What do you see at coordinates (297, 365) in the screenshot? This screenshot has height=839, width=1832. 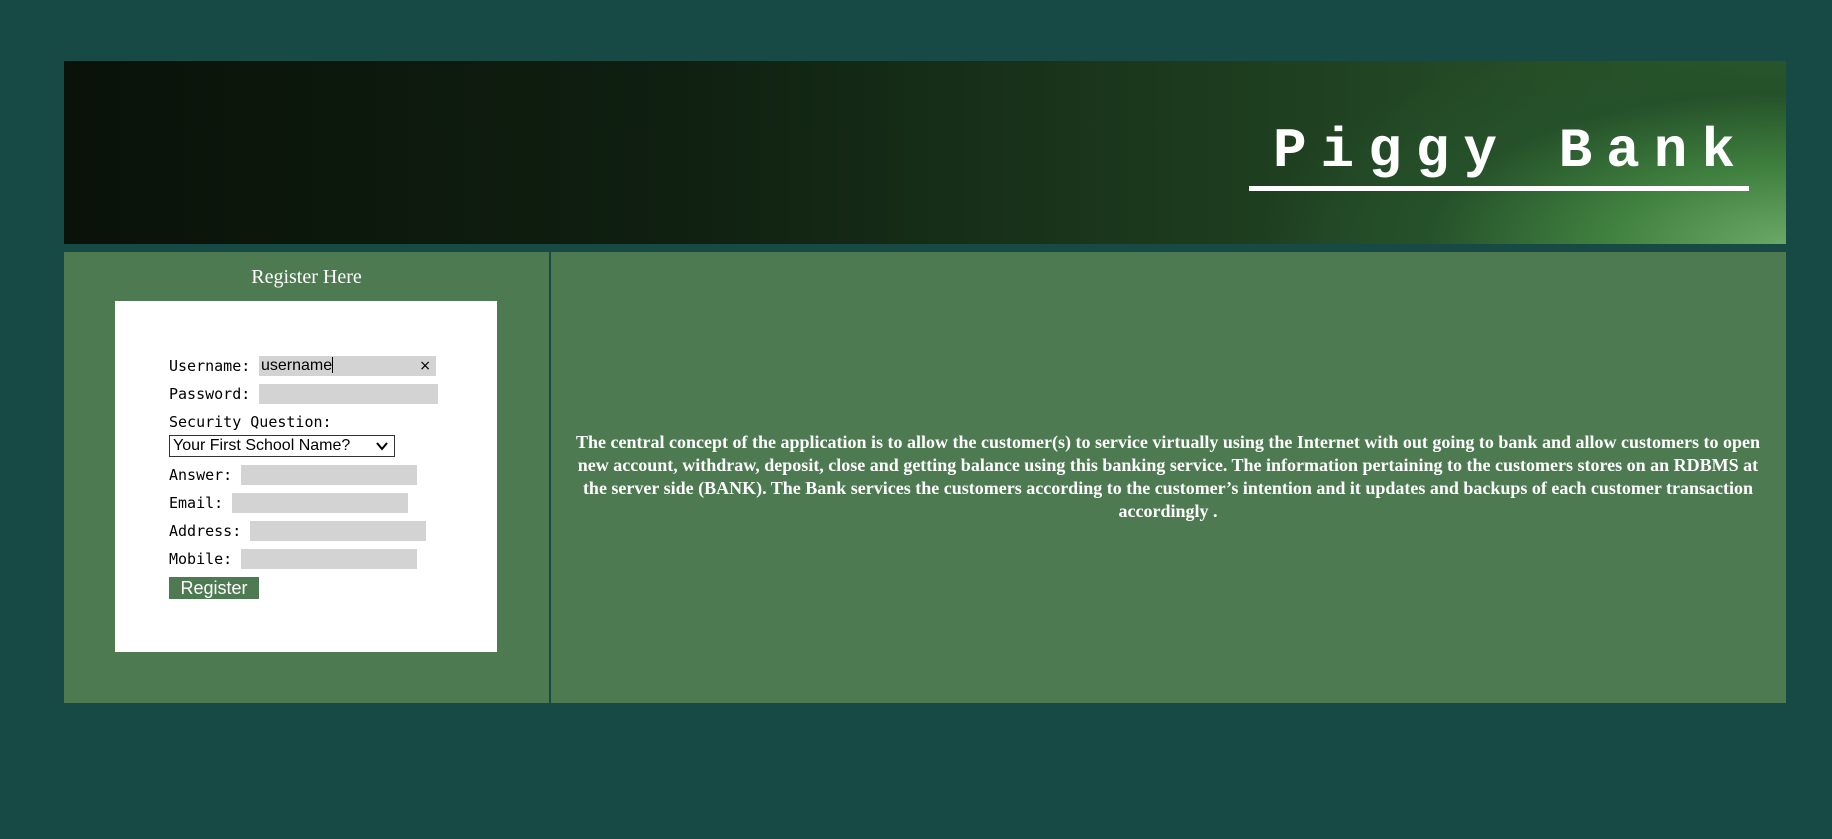 I see `username-value: username` at bounding box center [297, 365].